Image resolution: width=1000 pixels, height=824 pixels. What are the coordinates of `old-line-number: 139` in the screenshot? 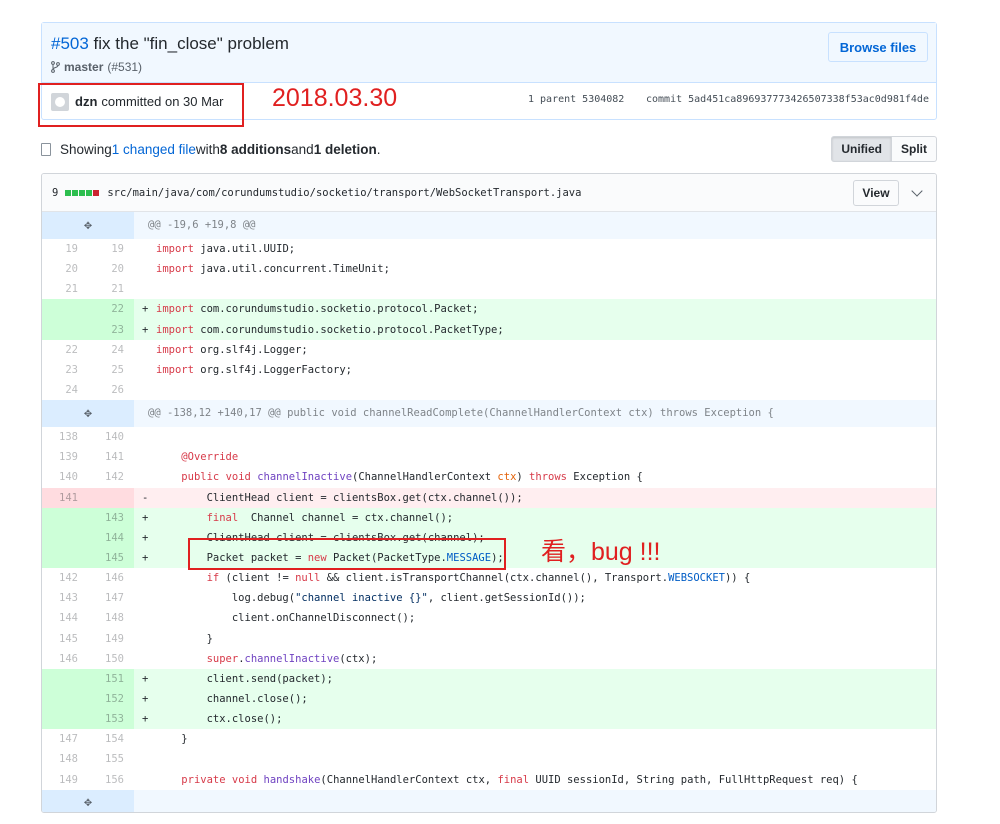 It's located at (65, 457).